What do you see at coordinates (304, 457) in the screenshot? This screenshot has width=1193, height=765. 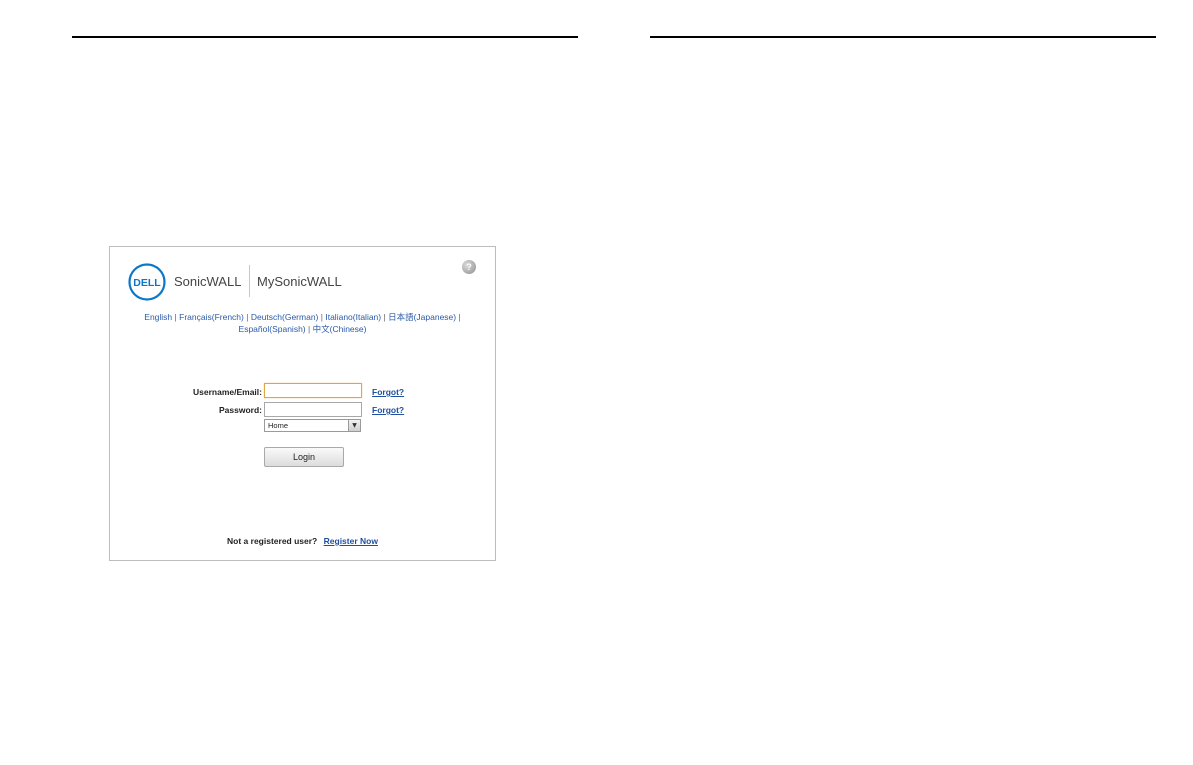 I see `login-button: Login` at bounding box center [304, 457].